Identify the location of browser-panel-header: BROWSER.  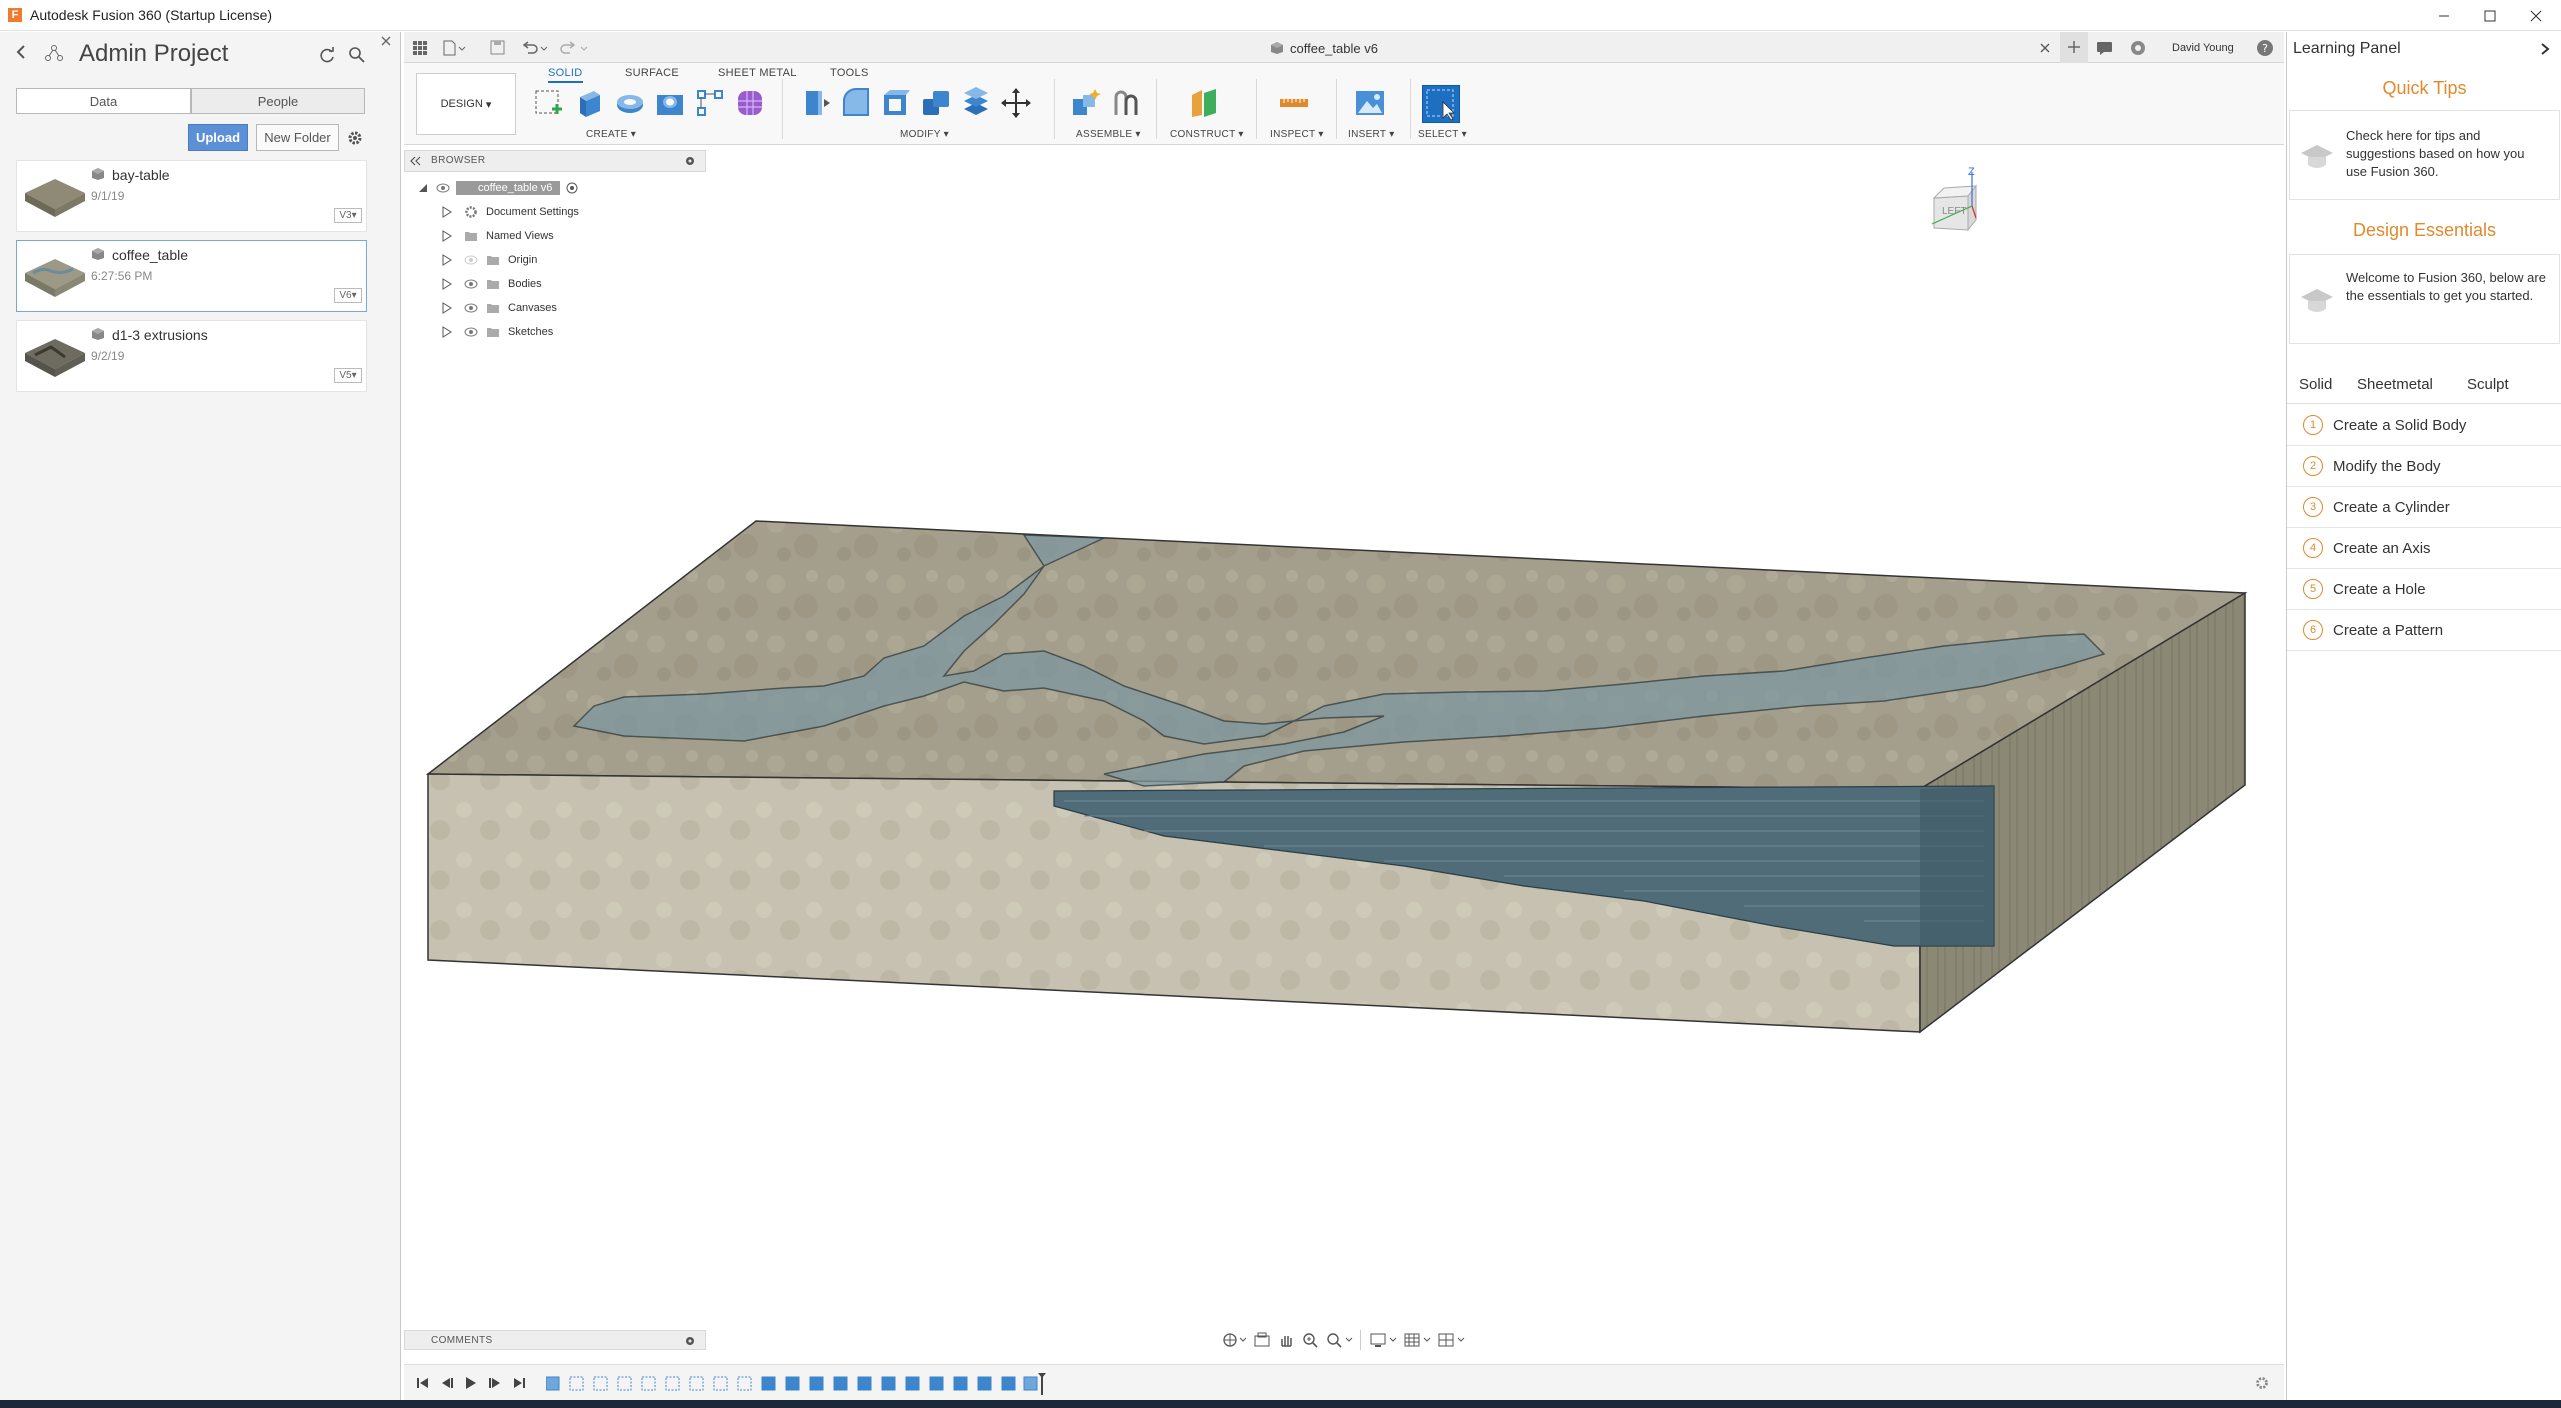
(555, 161).